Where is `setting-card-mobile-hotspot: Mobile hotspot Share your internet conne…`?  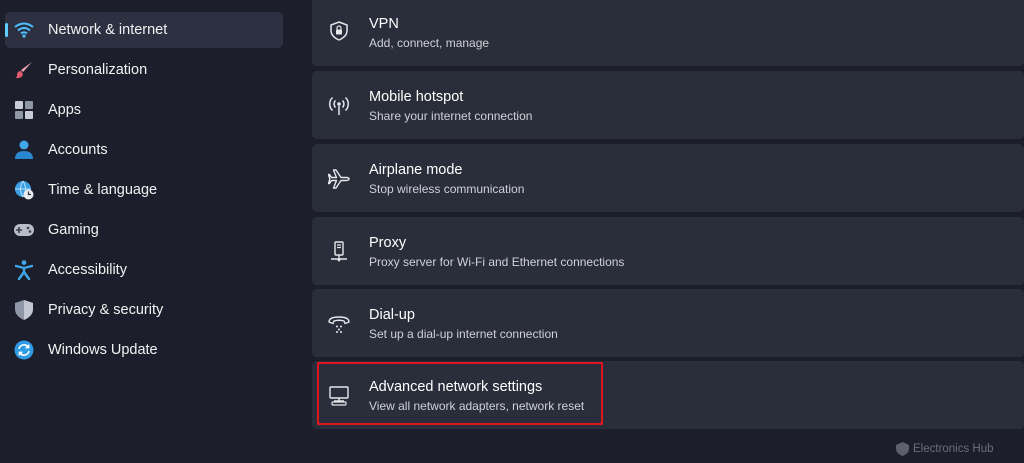
setting-card-mobile-hotspot: Mobile hotspot Share your internet conne… is located at coordinates (668, 105).